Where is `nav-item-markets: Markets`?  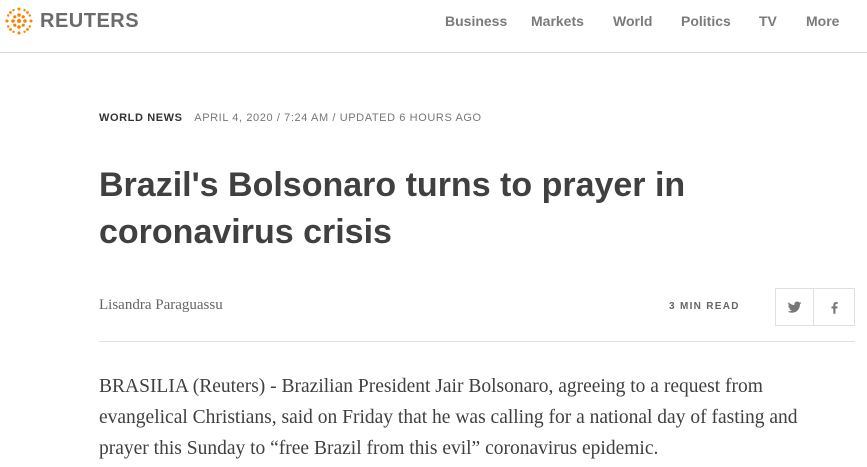
nav-item-markets: Markets is located at coordinates (557, 21).